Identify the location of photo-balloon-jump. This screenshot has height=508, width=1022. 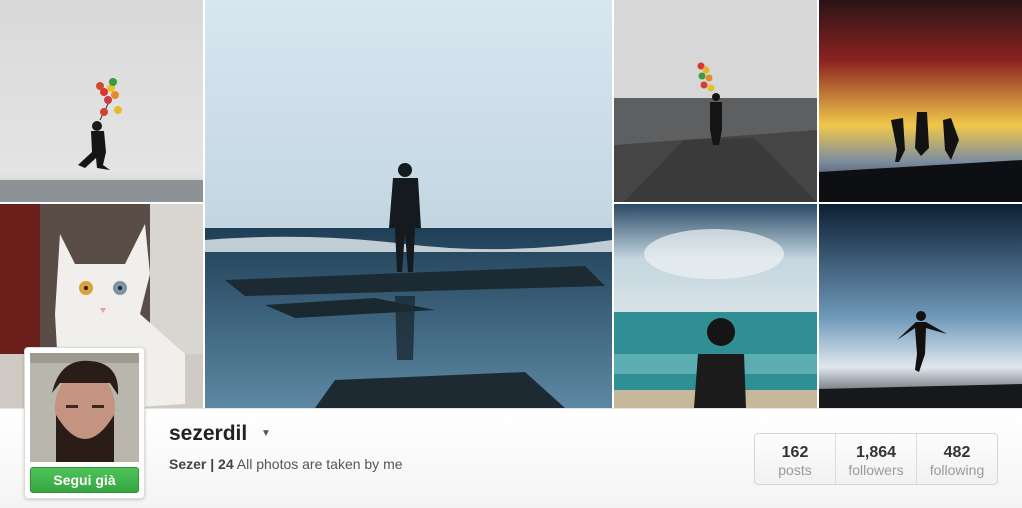
(101, 101).